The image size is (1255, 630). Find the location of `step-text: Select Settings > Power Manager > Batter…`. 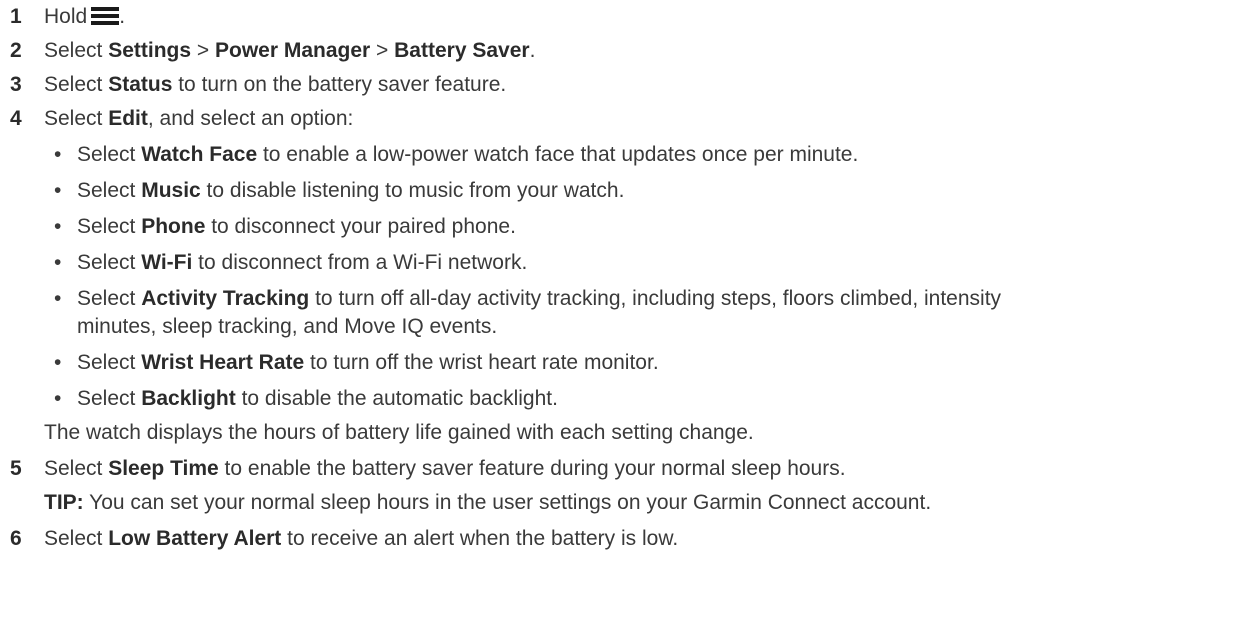

step-text: Select Settings > Power Manager > Batter… is located at coordinates (289, 51).